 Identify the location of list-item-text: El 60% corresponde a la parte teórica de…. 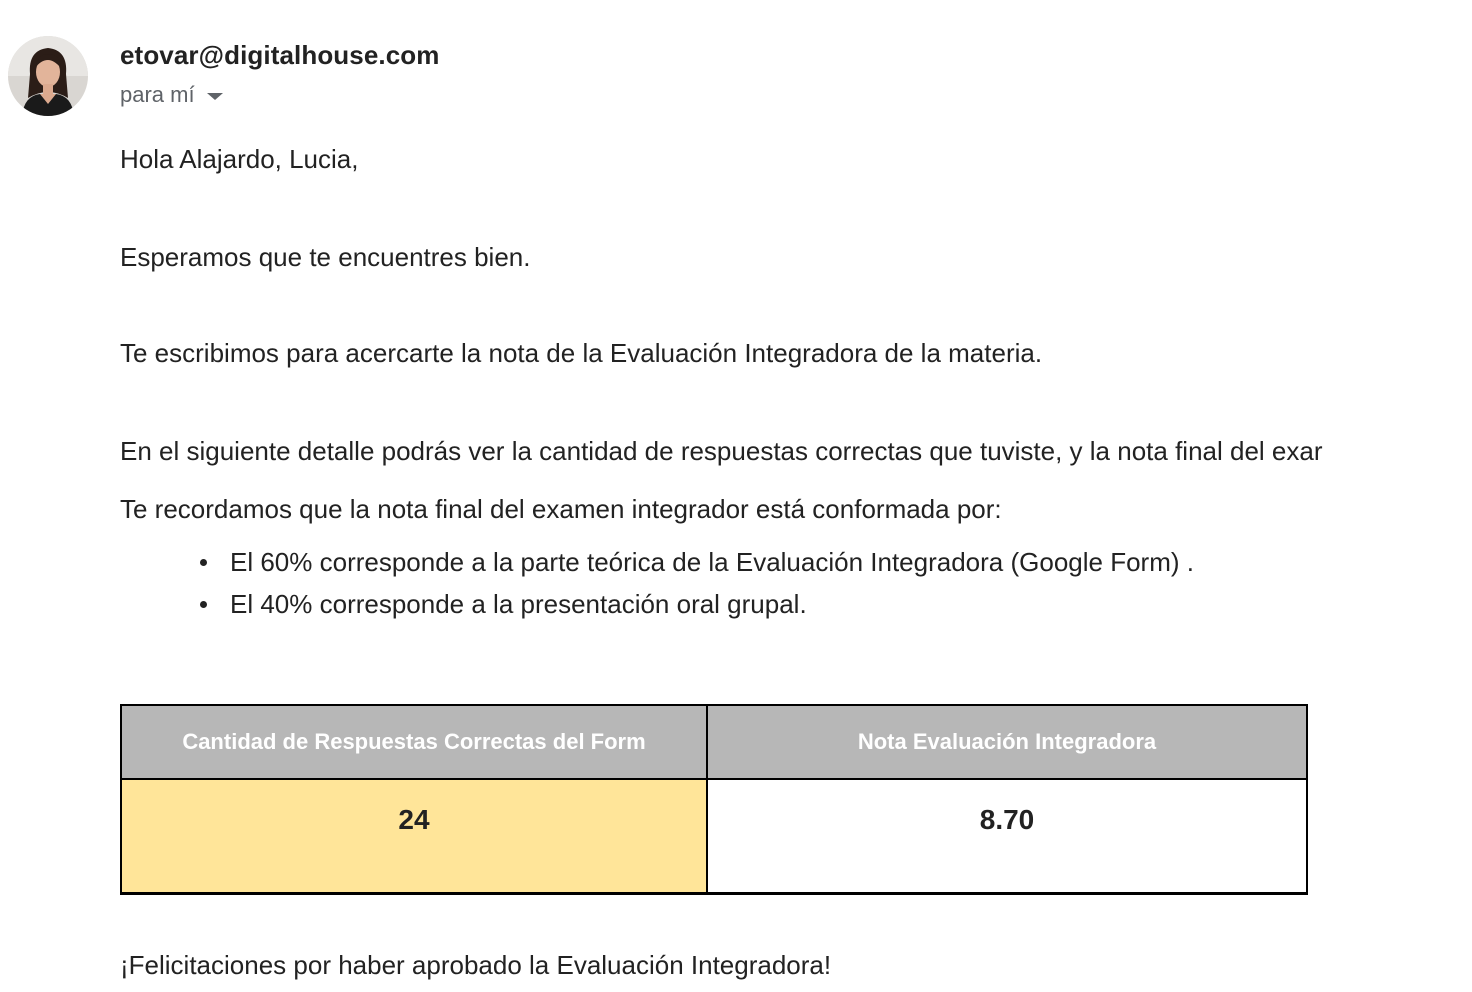
(712, 562).